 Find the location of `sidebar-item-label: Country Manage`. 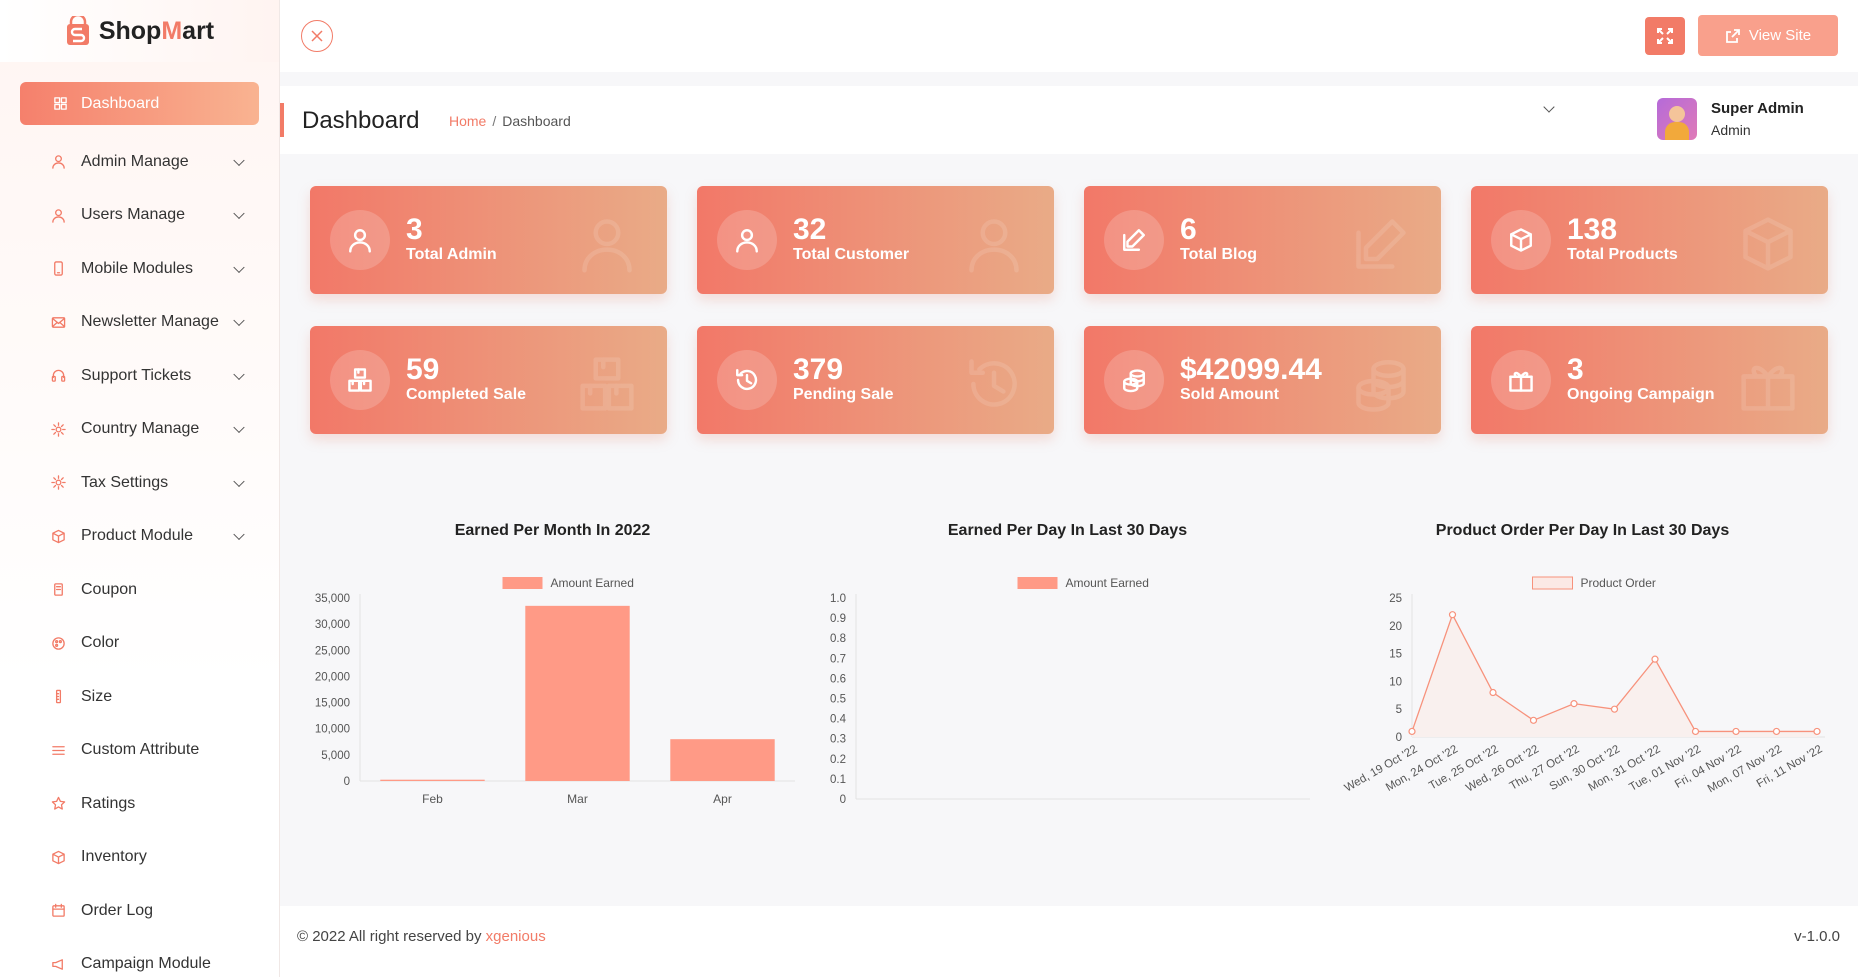

sidebar-item-label: Country Manage is located at coordinates (140, 429).